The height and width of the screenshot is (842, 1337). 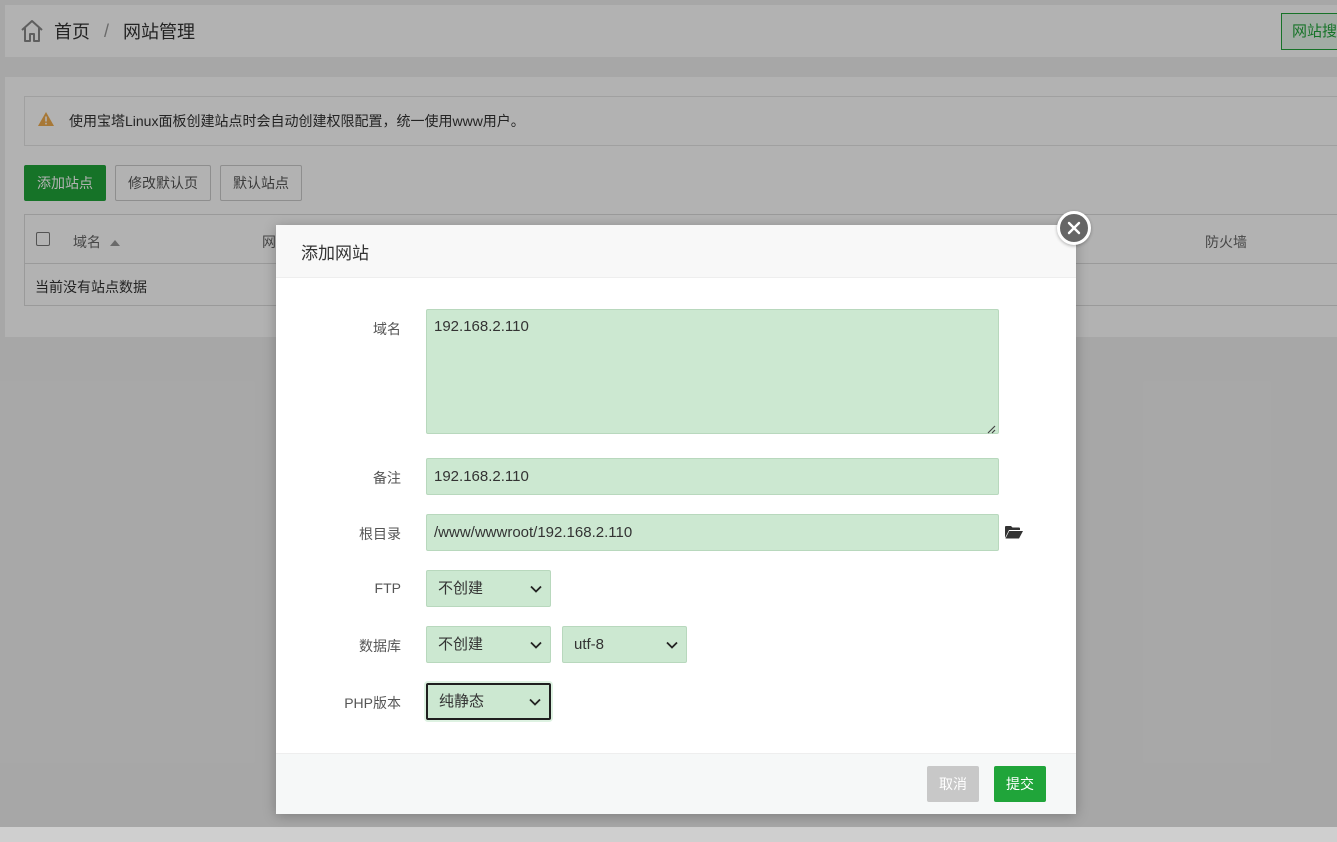 What do you see at coordinates (380, 646) in the screenshot?
I see `database-label: 数据库` at bounding box center [380, 646].